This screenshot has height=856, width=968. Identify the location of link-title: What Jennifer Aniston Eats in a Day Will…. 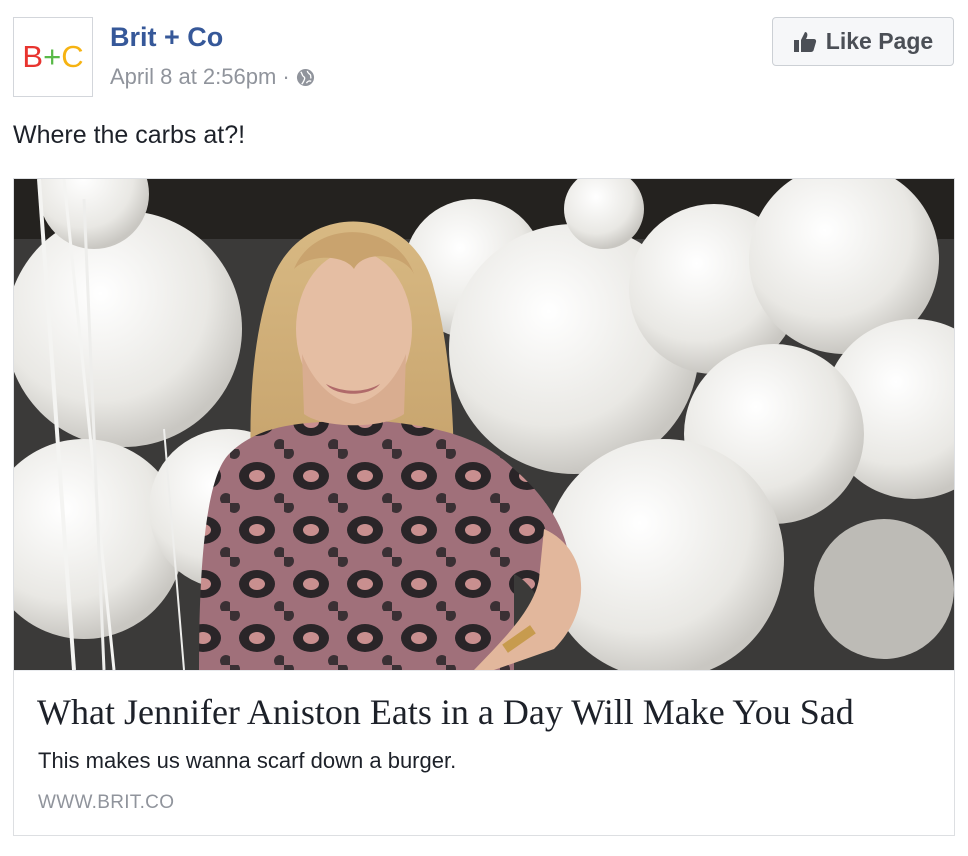
(445, 712).